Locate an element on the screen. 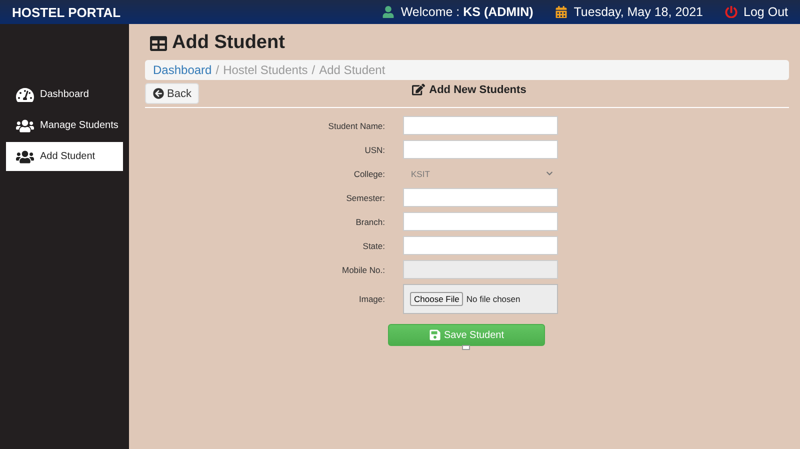 The height and width of the screenshot is (449, 800). welcome-text: Welcome : KS (ADMIN) is located at coordinates (467, 12).